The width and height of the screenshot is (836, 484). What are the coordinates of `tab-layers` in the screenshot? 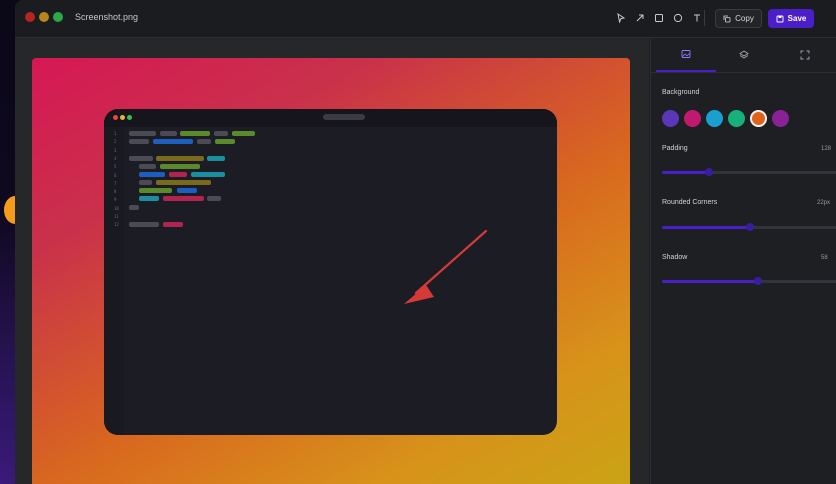 It's located at (744, 55).